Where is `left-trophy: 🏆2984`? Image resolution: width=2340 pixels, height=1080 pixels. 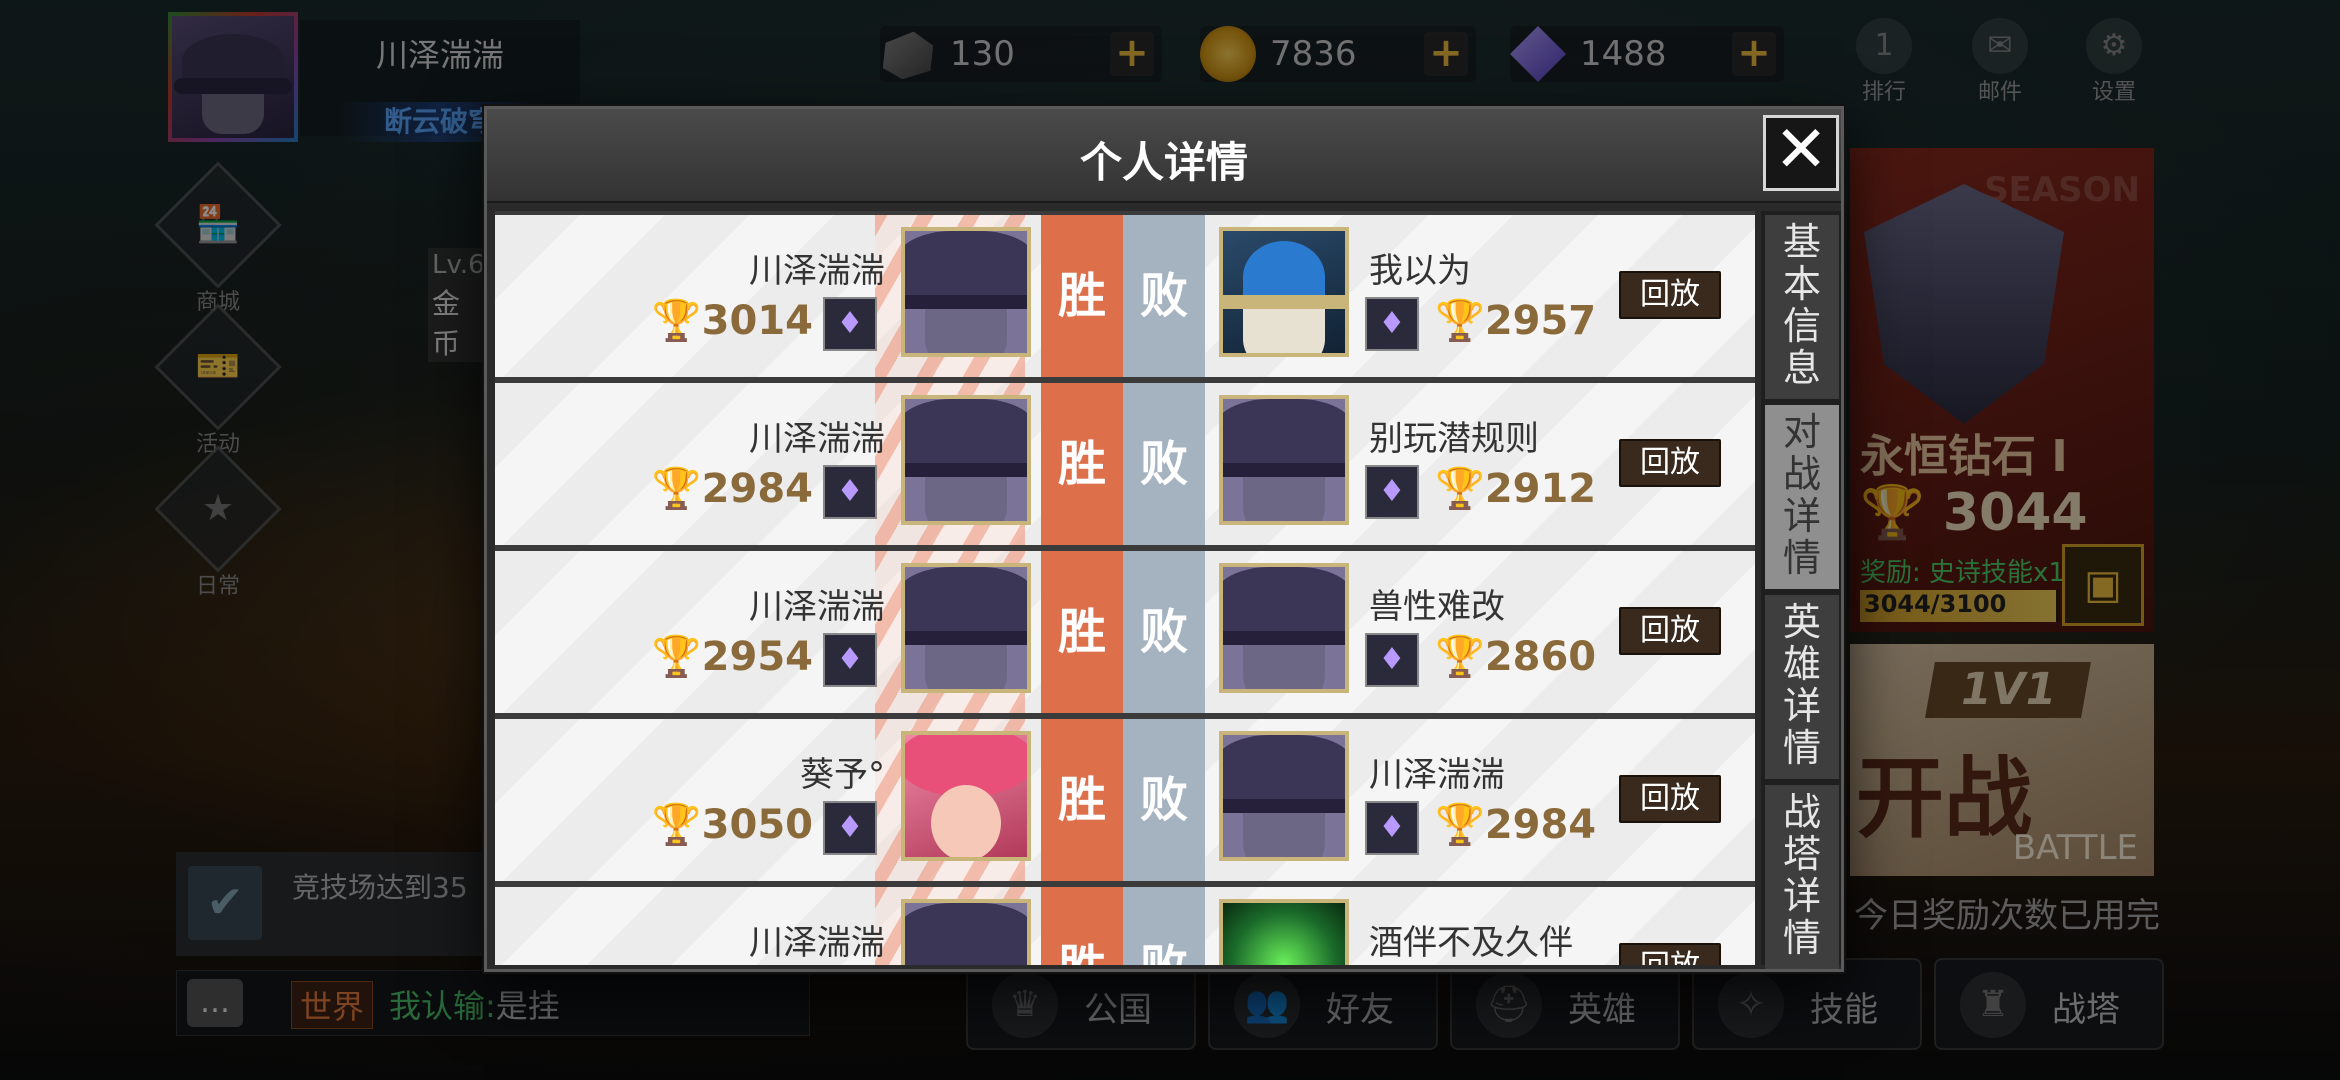 left-trophy: 🏆2984 is located at coordinates (732, 488).